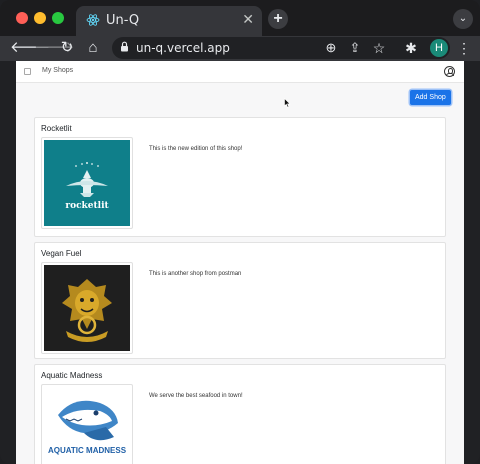 The height and width of the screenshot is (464, 480). I want to click on share-icon: ⇪, so click(355, 48).